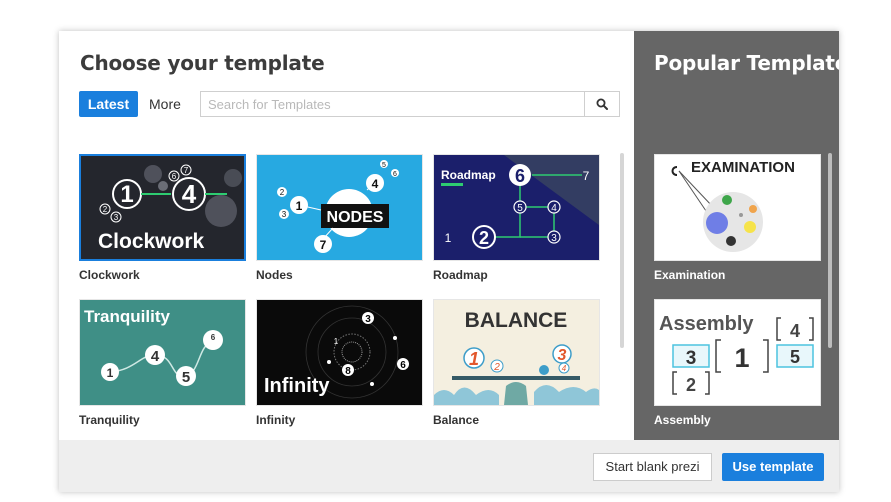  I want to click on assembly-num-5: 5, so click(795, 357).